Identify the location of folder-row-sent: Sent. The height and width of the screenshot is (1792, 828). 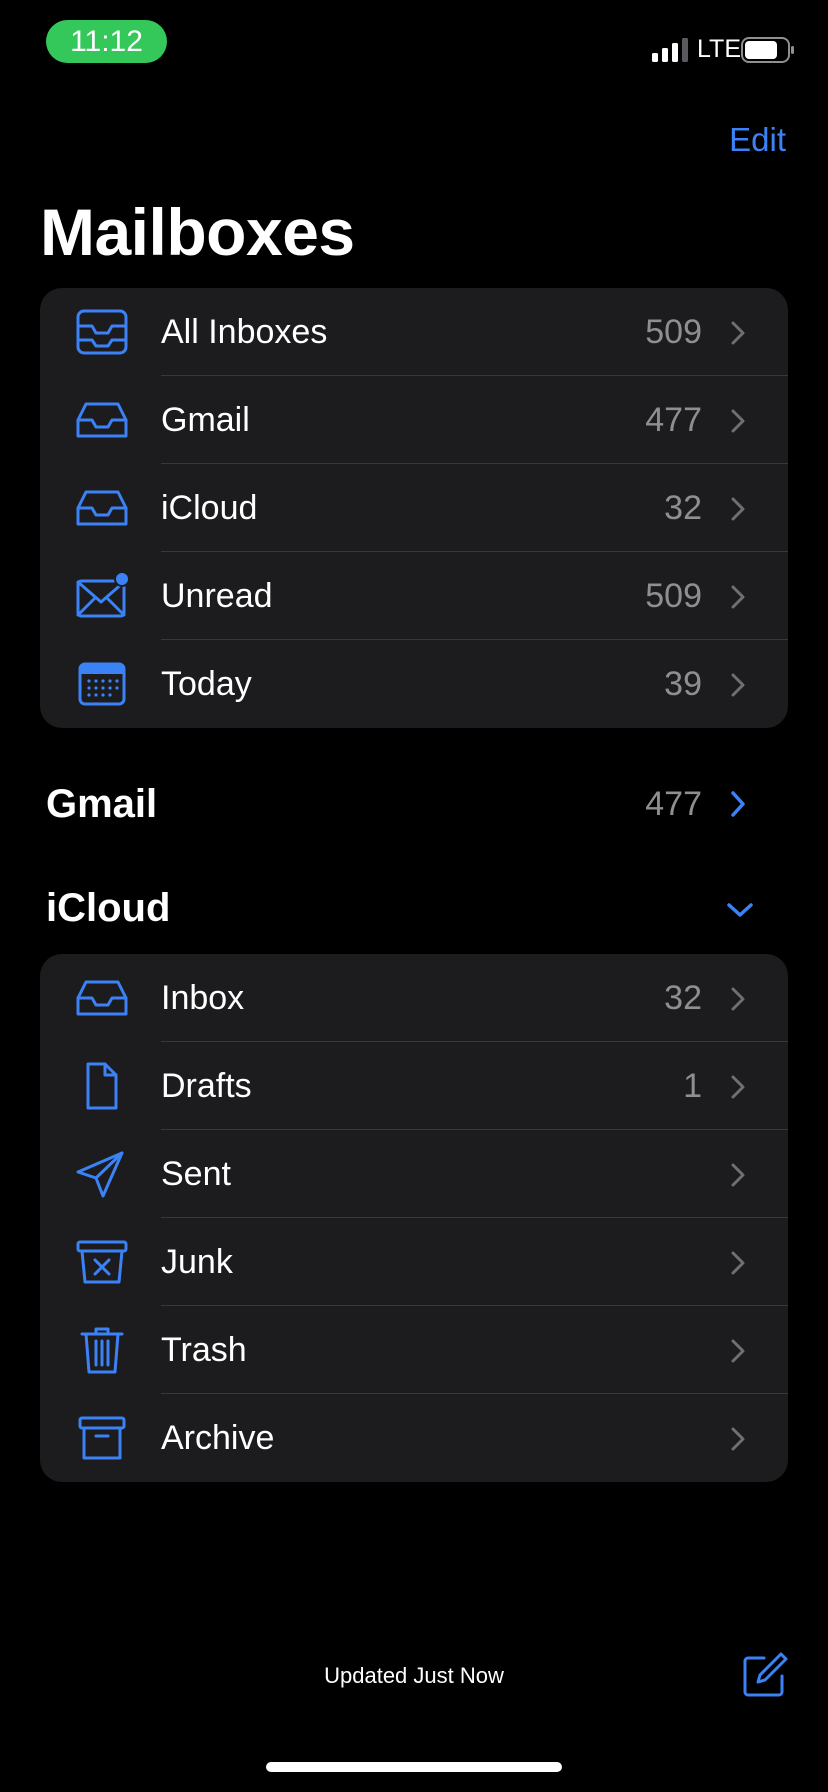
(414, 1174).